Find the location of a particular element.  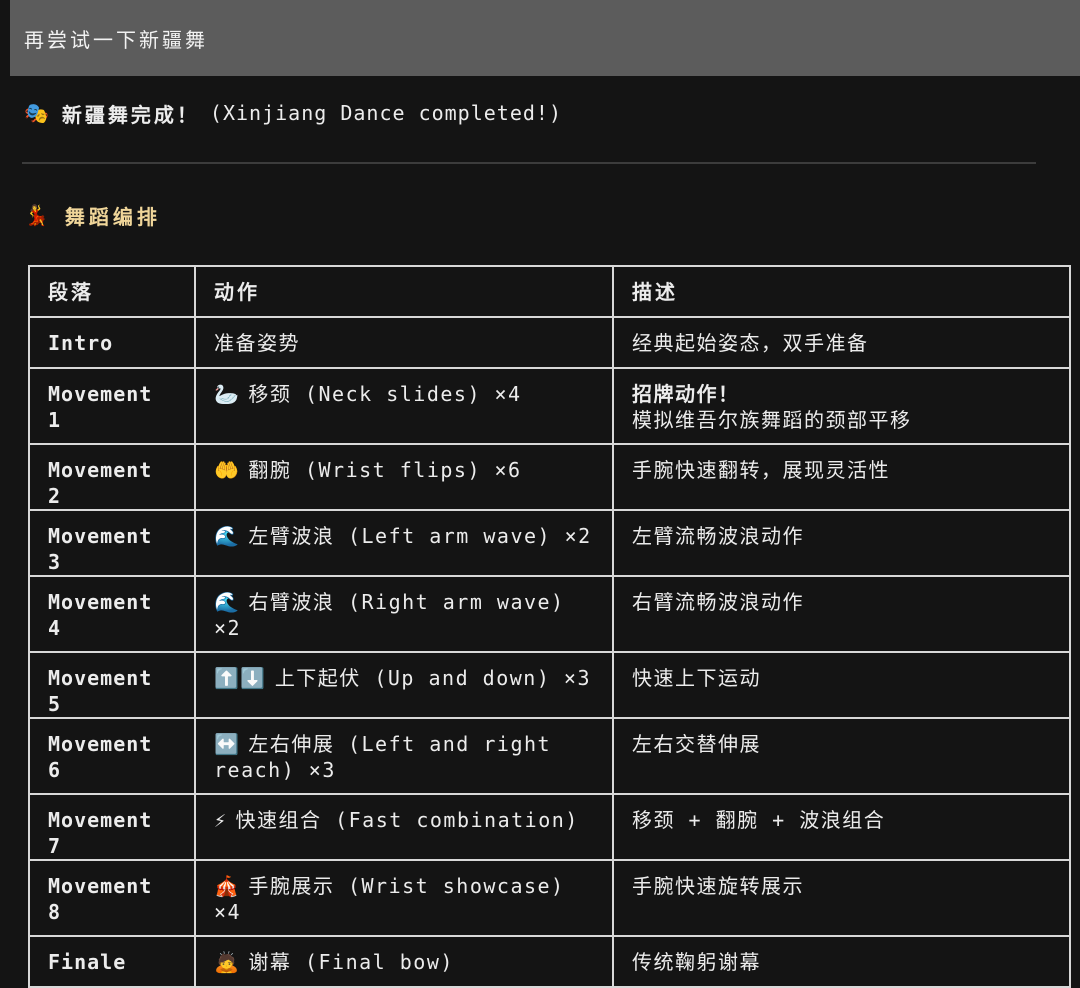

description-cell: 移颈 + 翻腕 + 波浪组合 is located at coordinates (841, 827).